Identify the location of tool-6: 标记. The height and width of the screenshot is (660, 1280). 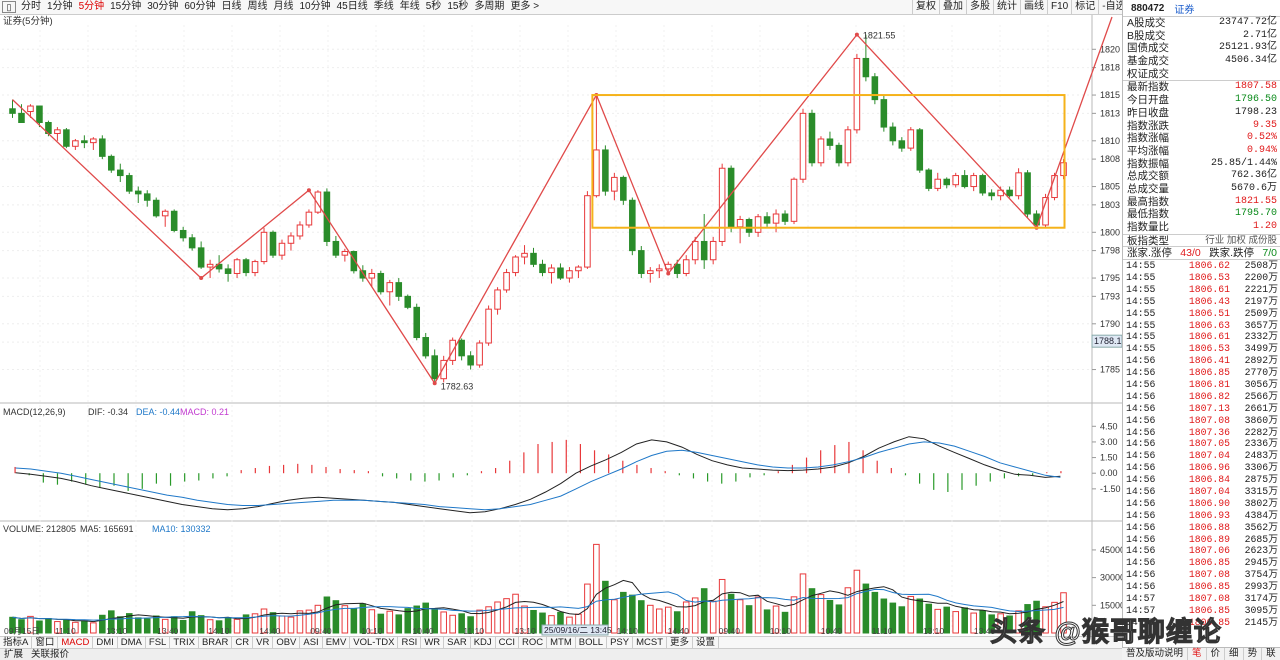
(1084, 7).